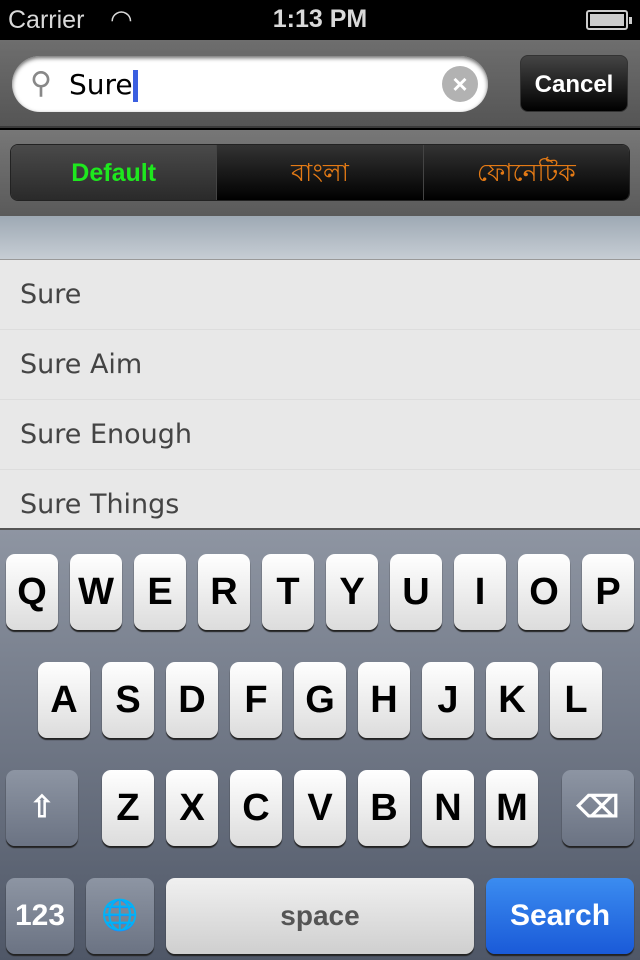 The width and height of the screenshot is (640, 960). I want to click on segment-bangla: বাংলা, so click(320, 172).